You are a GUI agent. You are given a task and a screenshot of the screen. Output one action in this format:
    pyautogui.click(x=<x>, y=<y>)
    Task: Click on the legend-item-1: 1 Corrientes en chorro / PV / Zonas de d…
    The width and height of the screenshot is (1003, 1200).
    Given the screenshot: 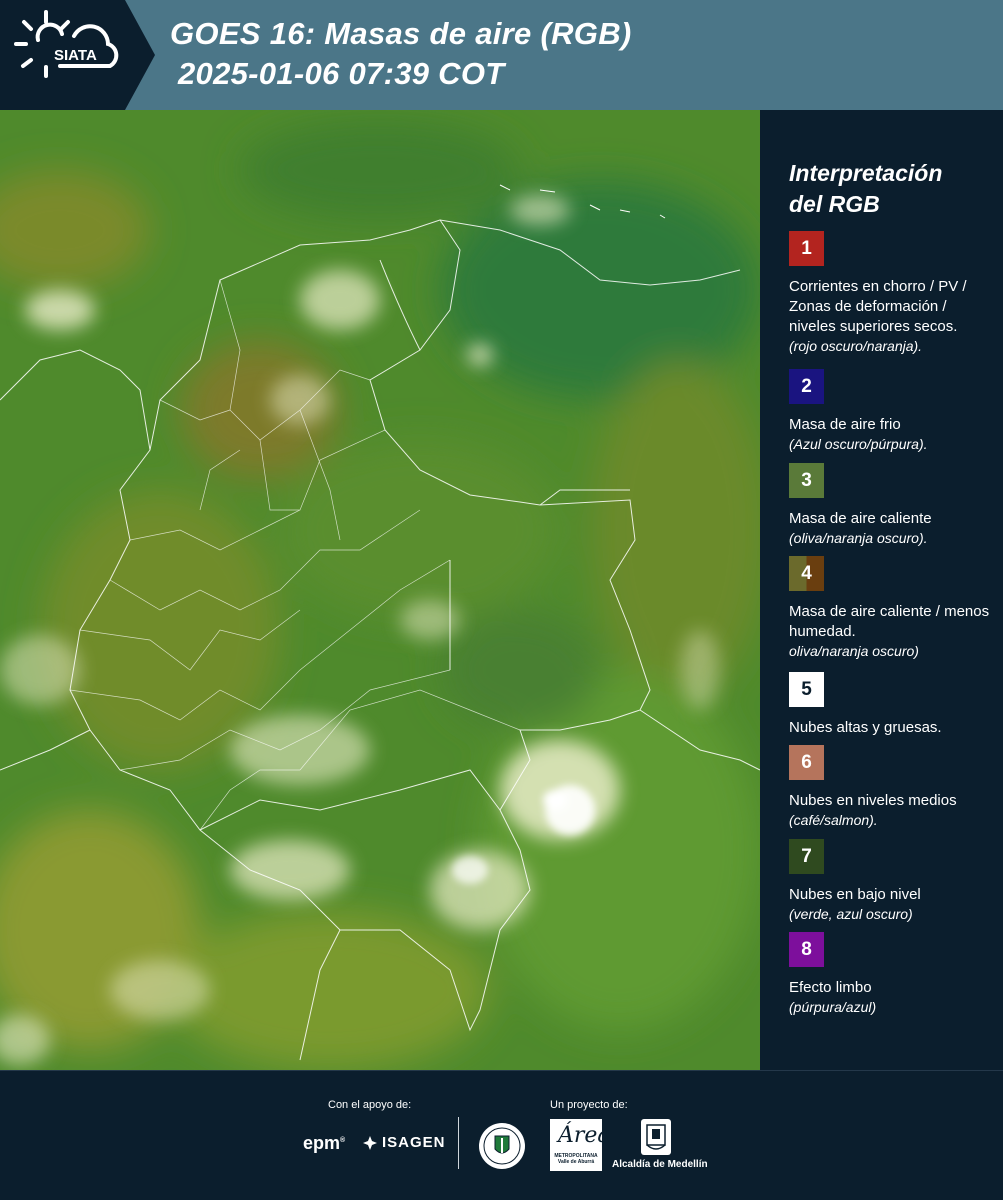 What is the action you would take?
    pyautogui.click(x=891, y=293)
    